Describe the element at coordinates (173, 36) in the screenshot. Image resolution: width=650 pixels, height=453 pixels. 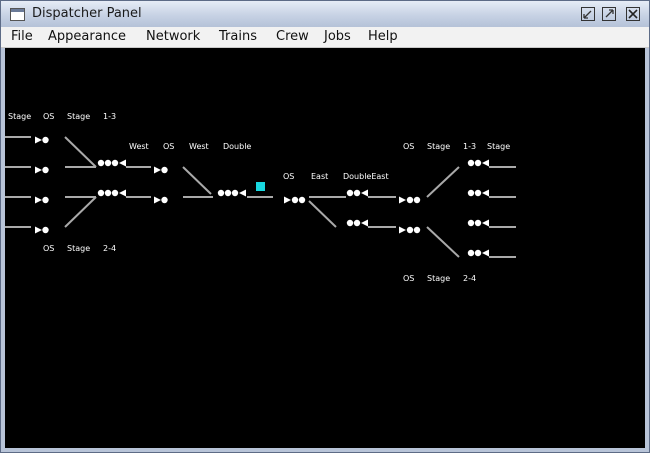
I see `menu-network: Network` at that location.